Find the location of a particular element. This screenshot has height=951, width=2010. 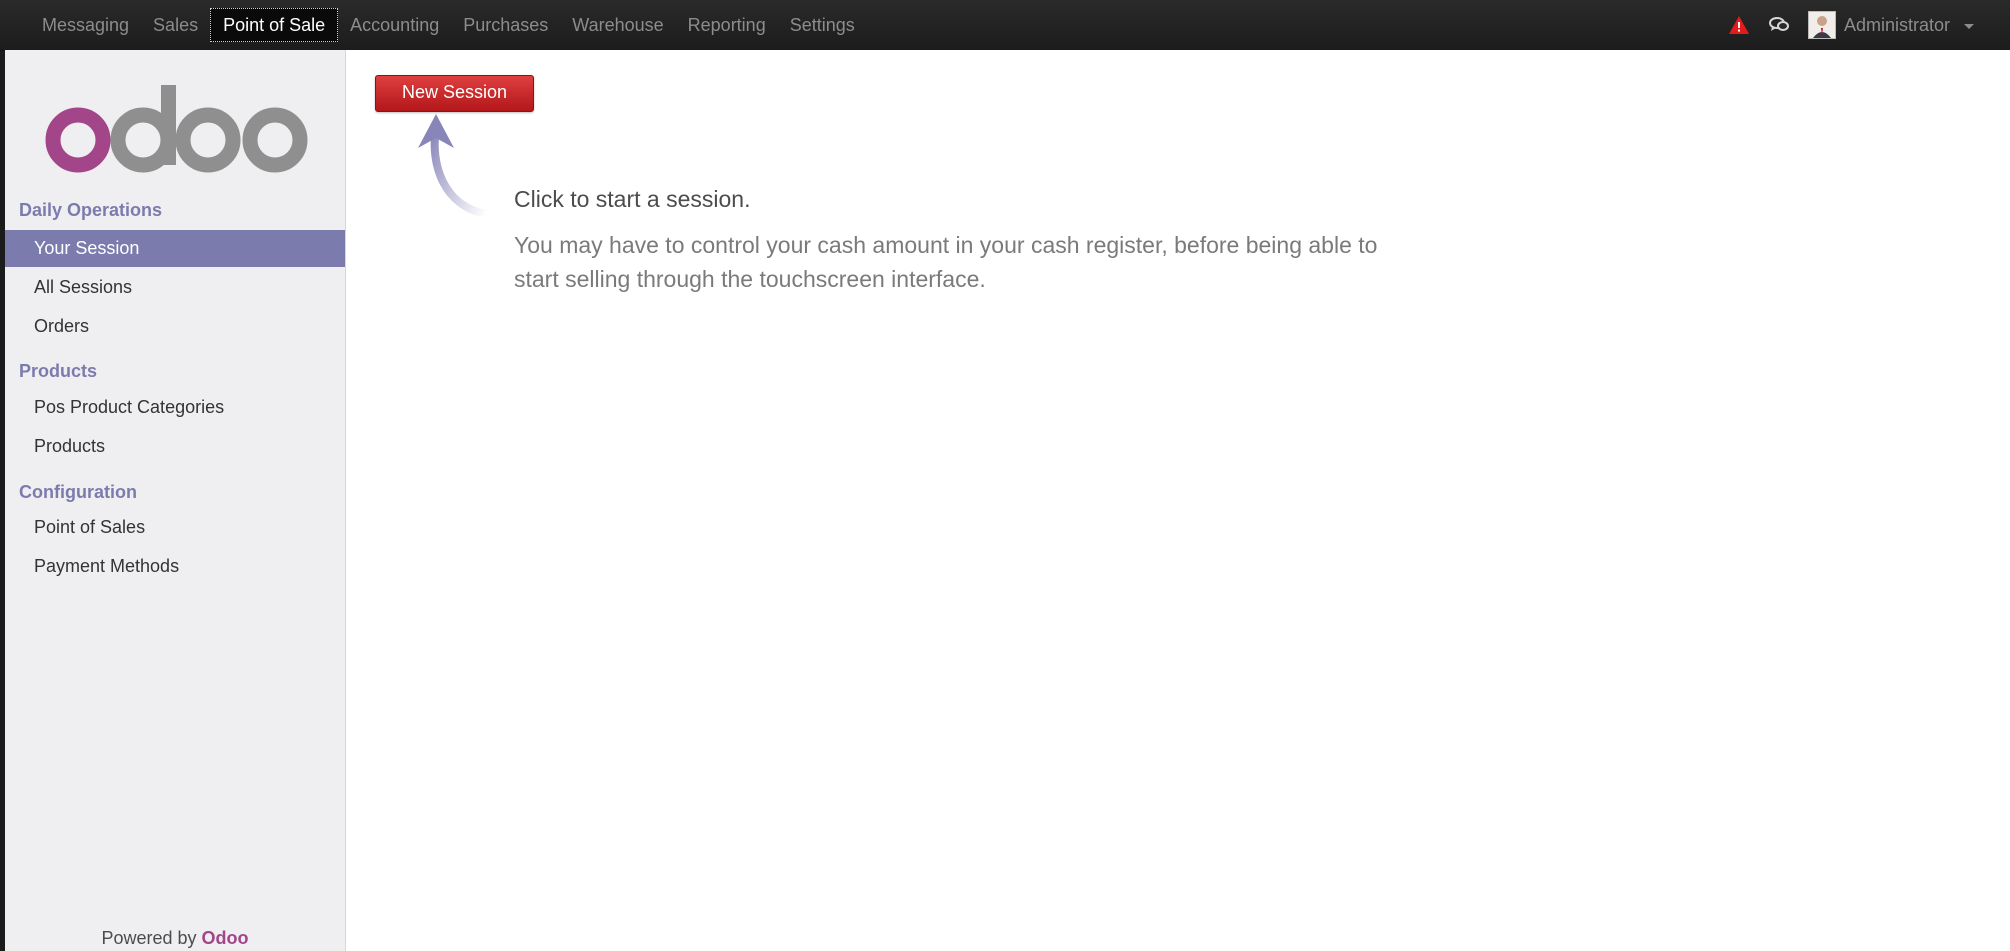

arrow-up-icon is located at coordinates (454, 166).